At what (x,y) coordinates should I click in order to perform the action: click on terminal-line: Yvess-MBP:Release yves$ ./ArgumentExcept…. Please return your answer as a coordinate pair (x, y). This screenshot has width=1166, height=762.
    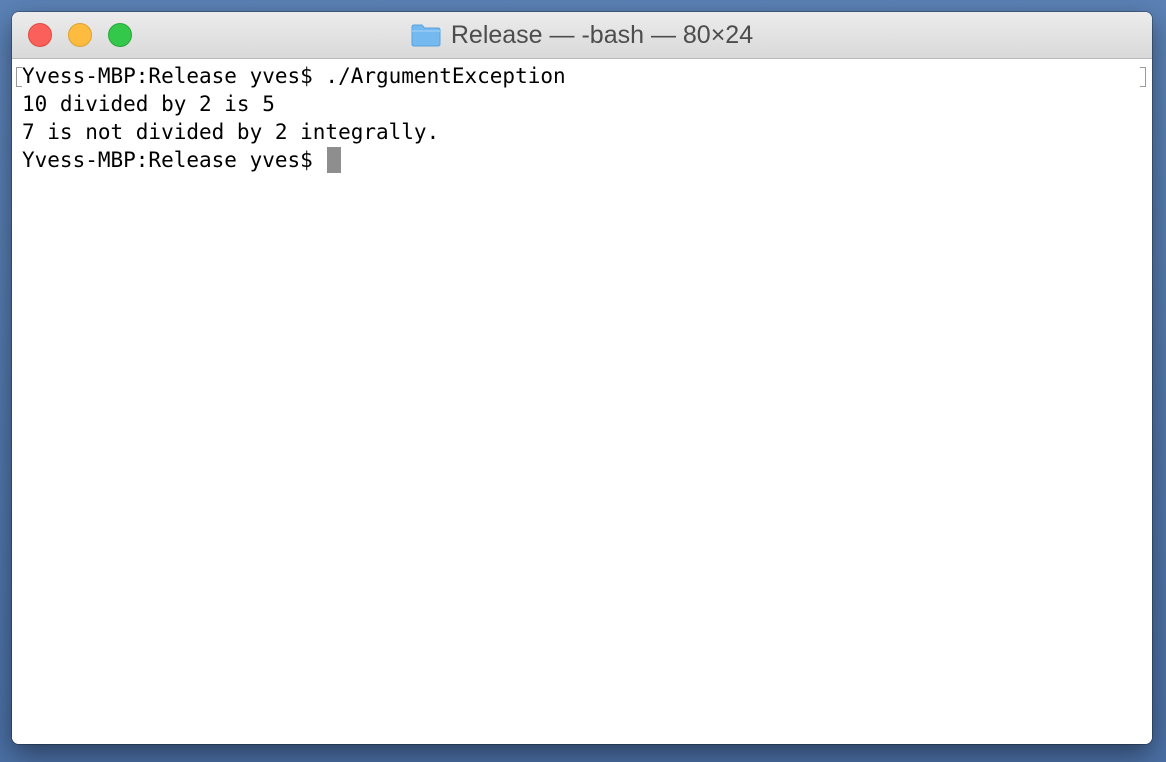
    Looking at the image, I should click on (294, 76).